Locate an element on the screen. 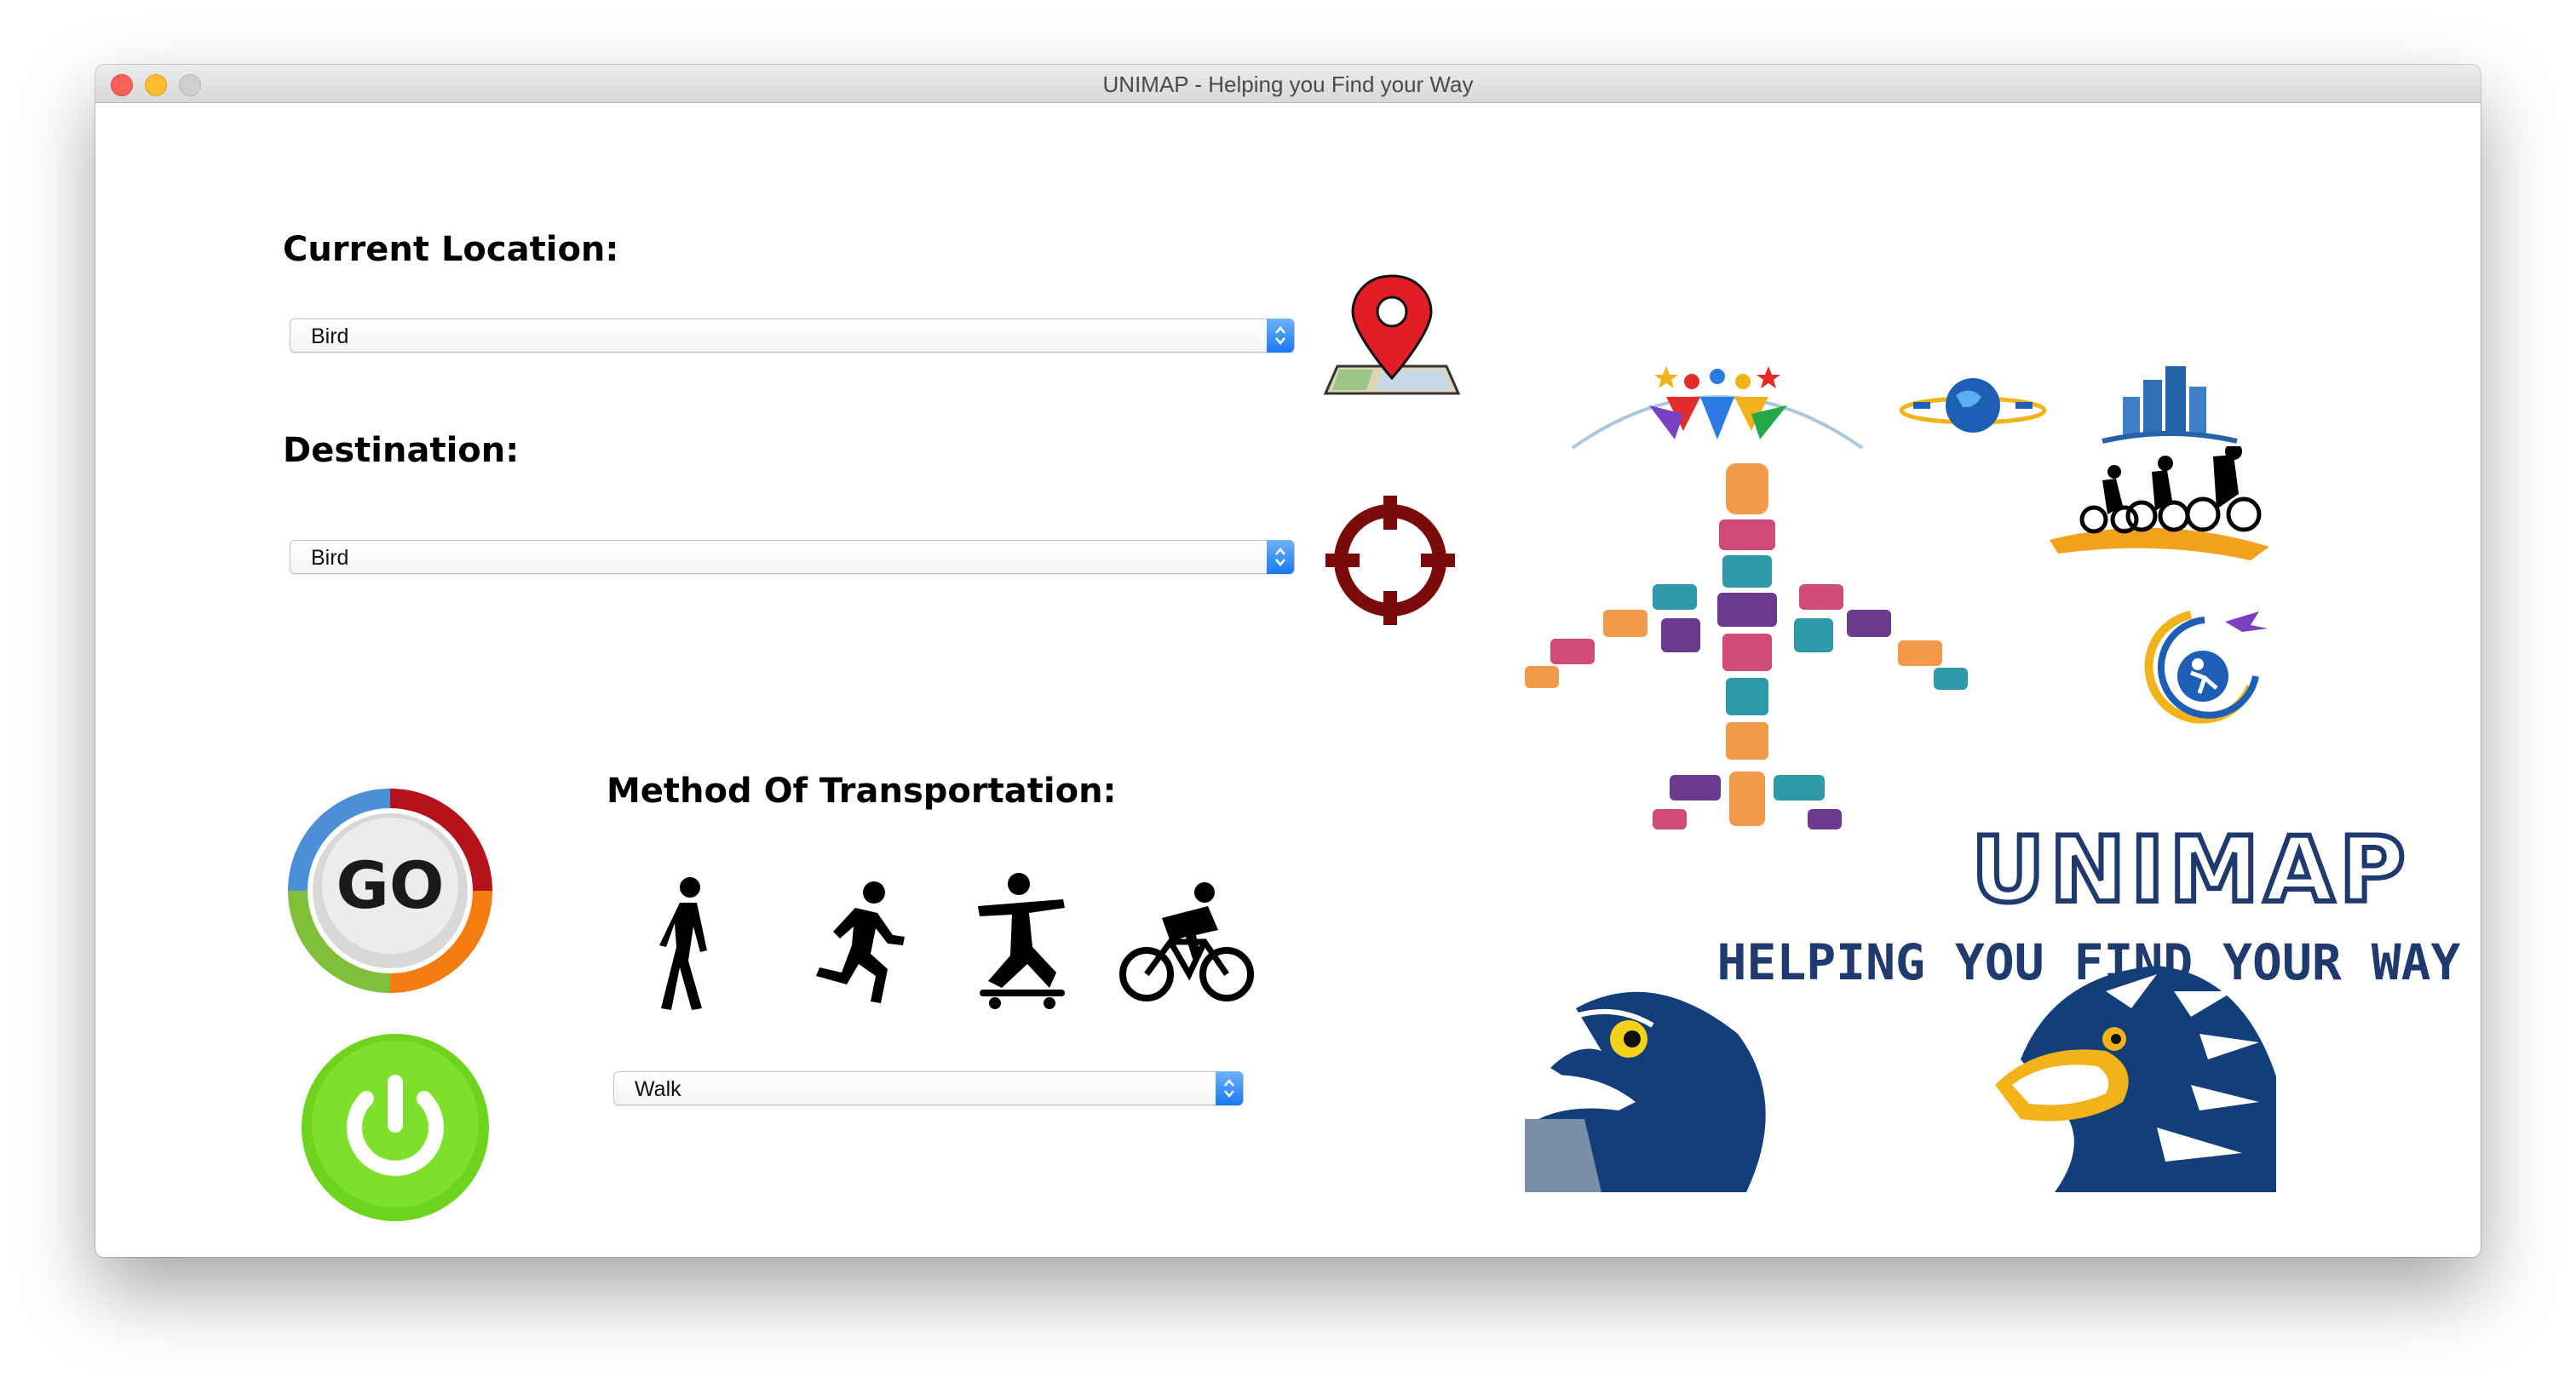  crosshair-target-icon is located at coordinates (1390, 560).